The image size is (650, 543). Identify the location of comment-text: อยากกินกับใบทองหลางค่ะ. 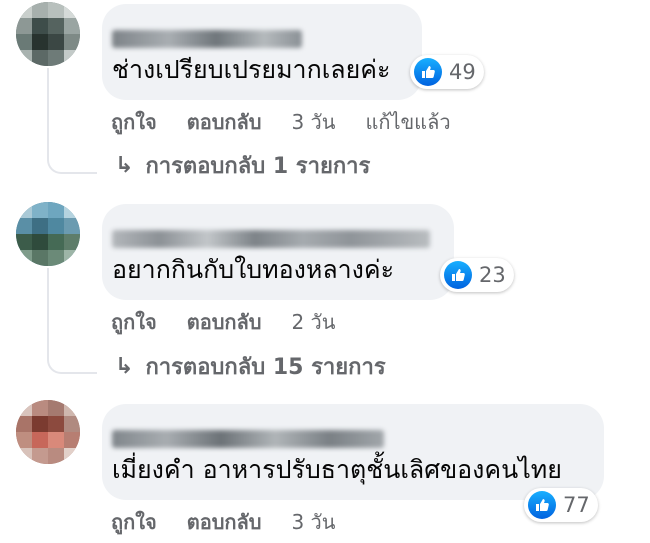
(253, 269).